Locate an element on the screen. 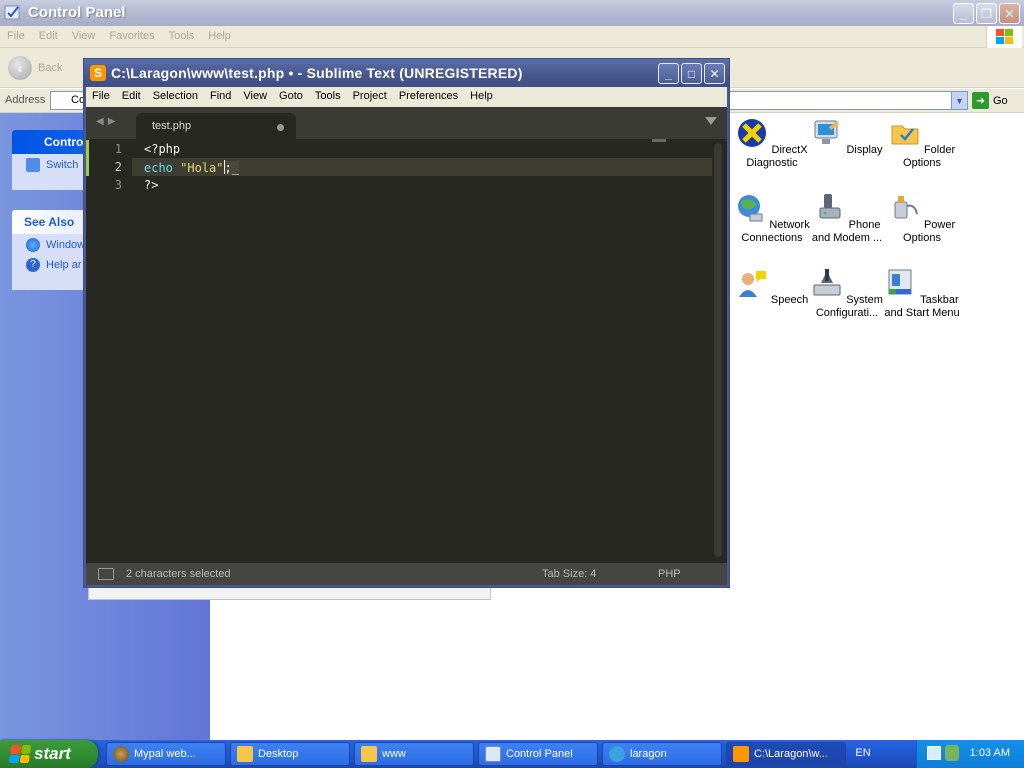  control-panel-titlebar: Control Panel _ ❐ ✕ is located at coordinates (512, 13).